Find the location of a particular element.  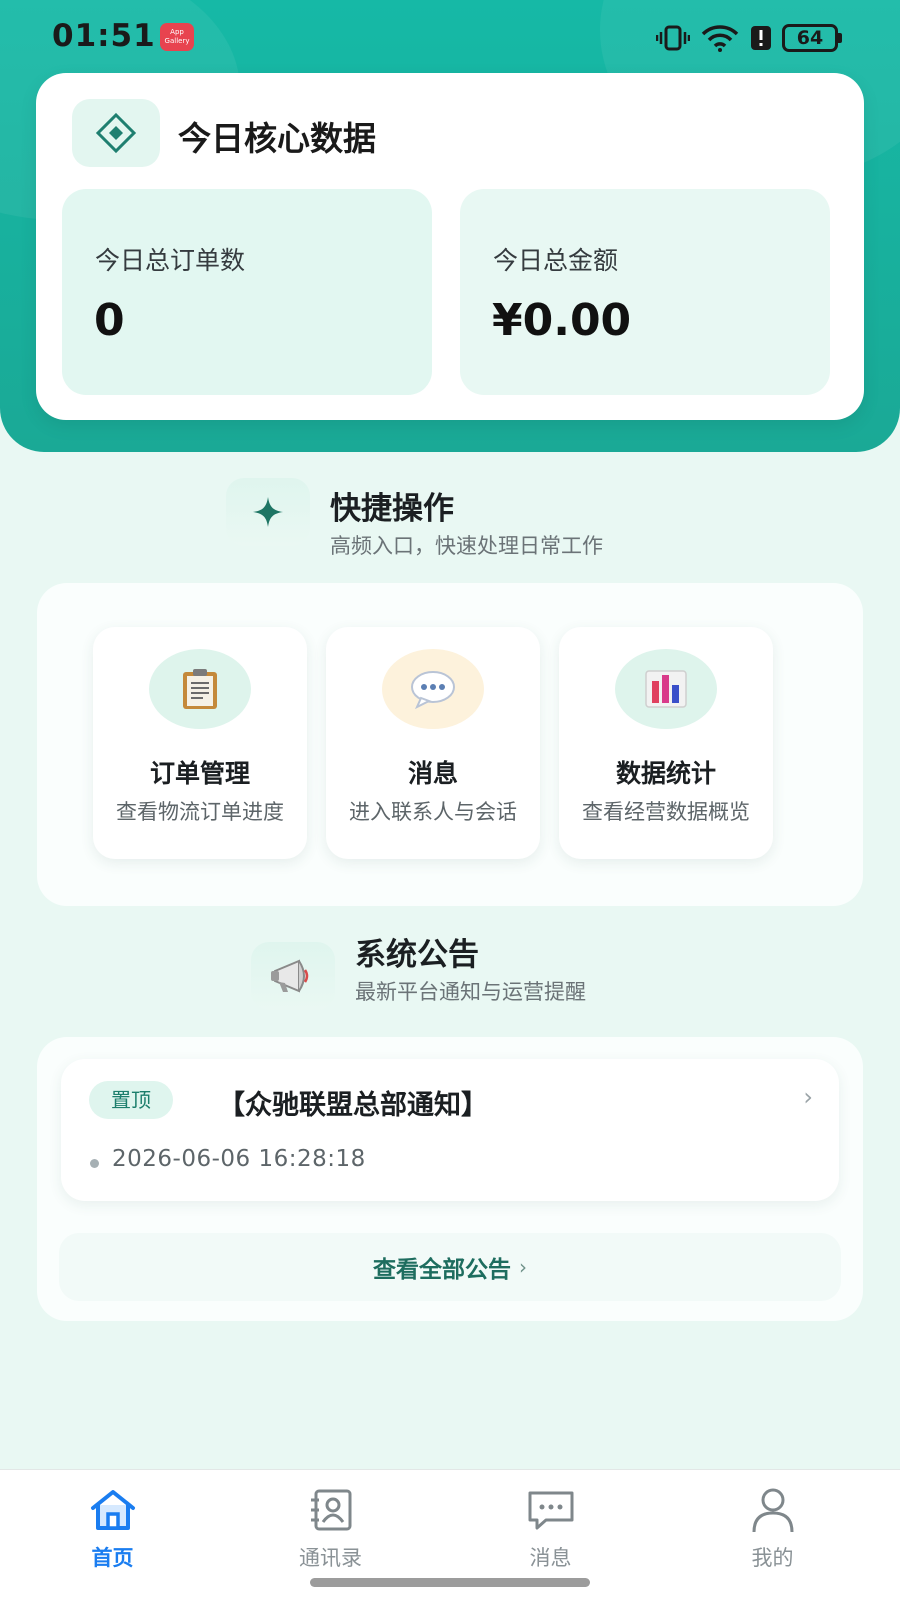

wifi-icon is located at coordinates (720, 38).